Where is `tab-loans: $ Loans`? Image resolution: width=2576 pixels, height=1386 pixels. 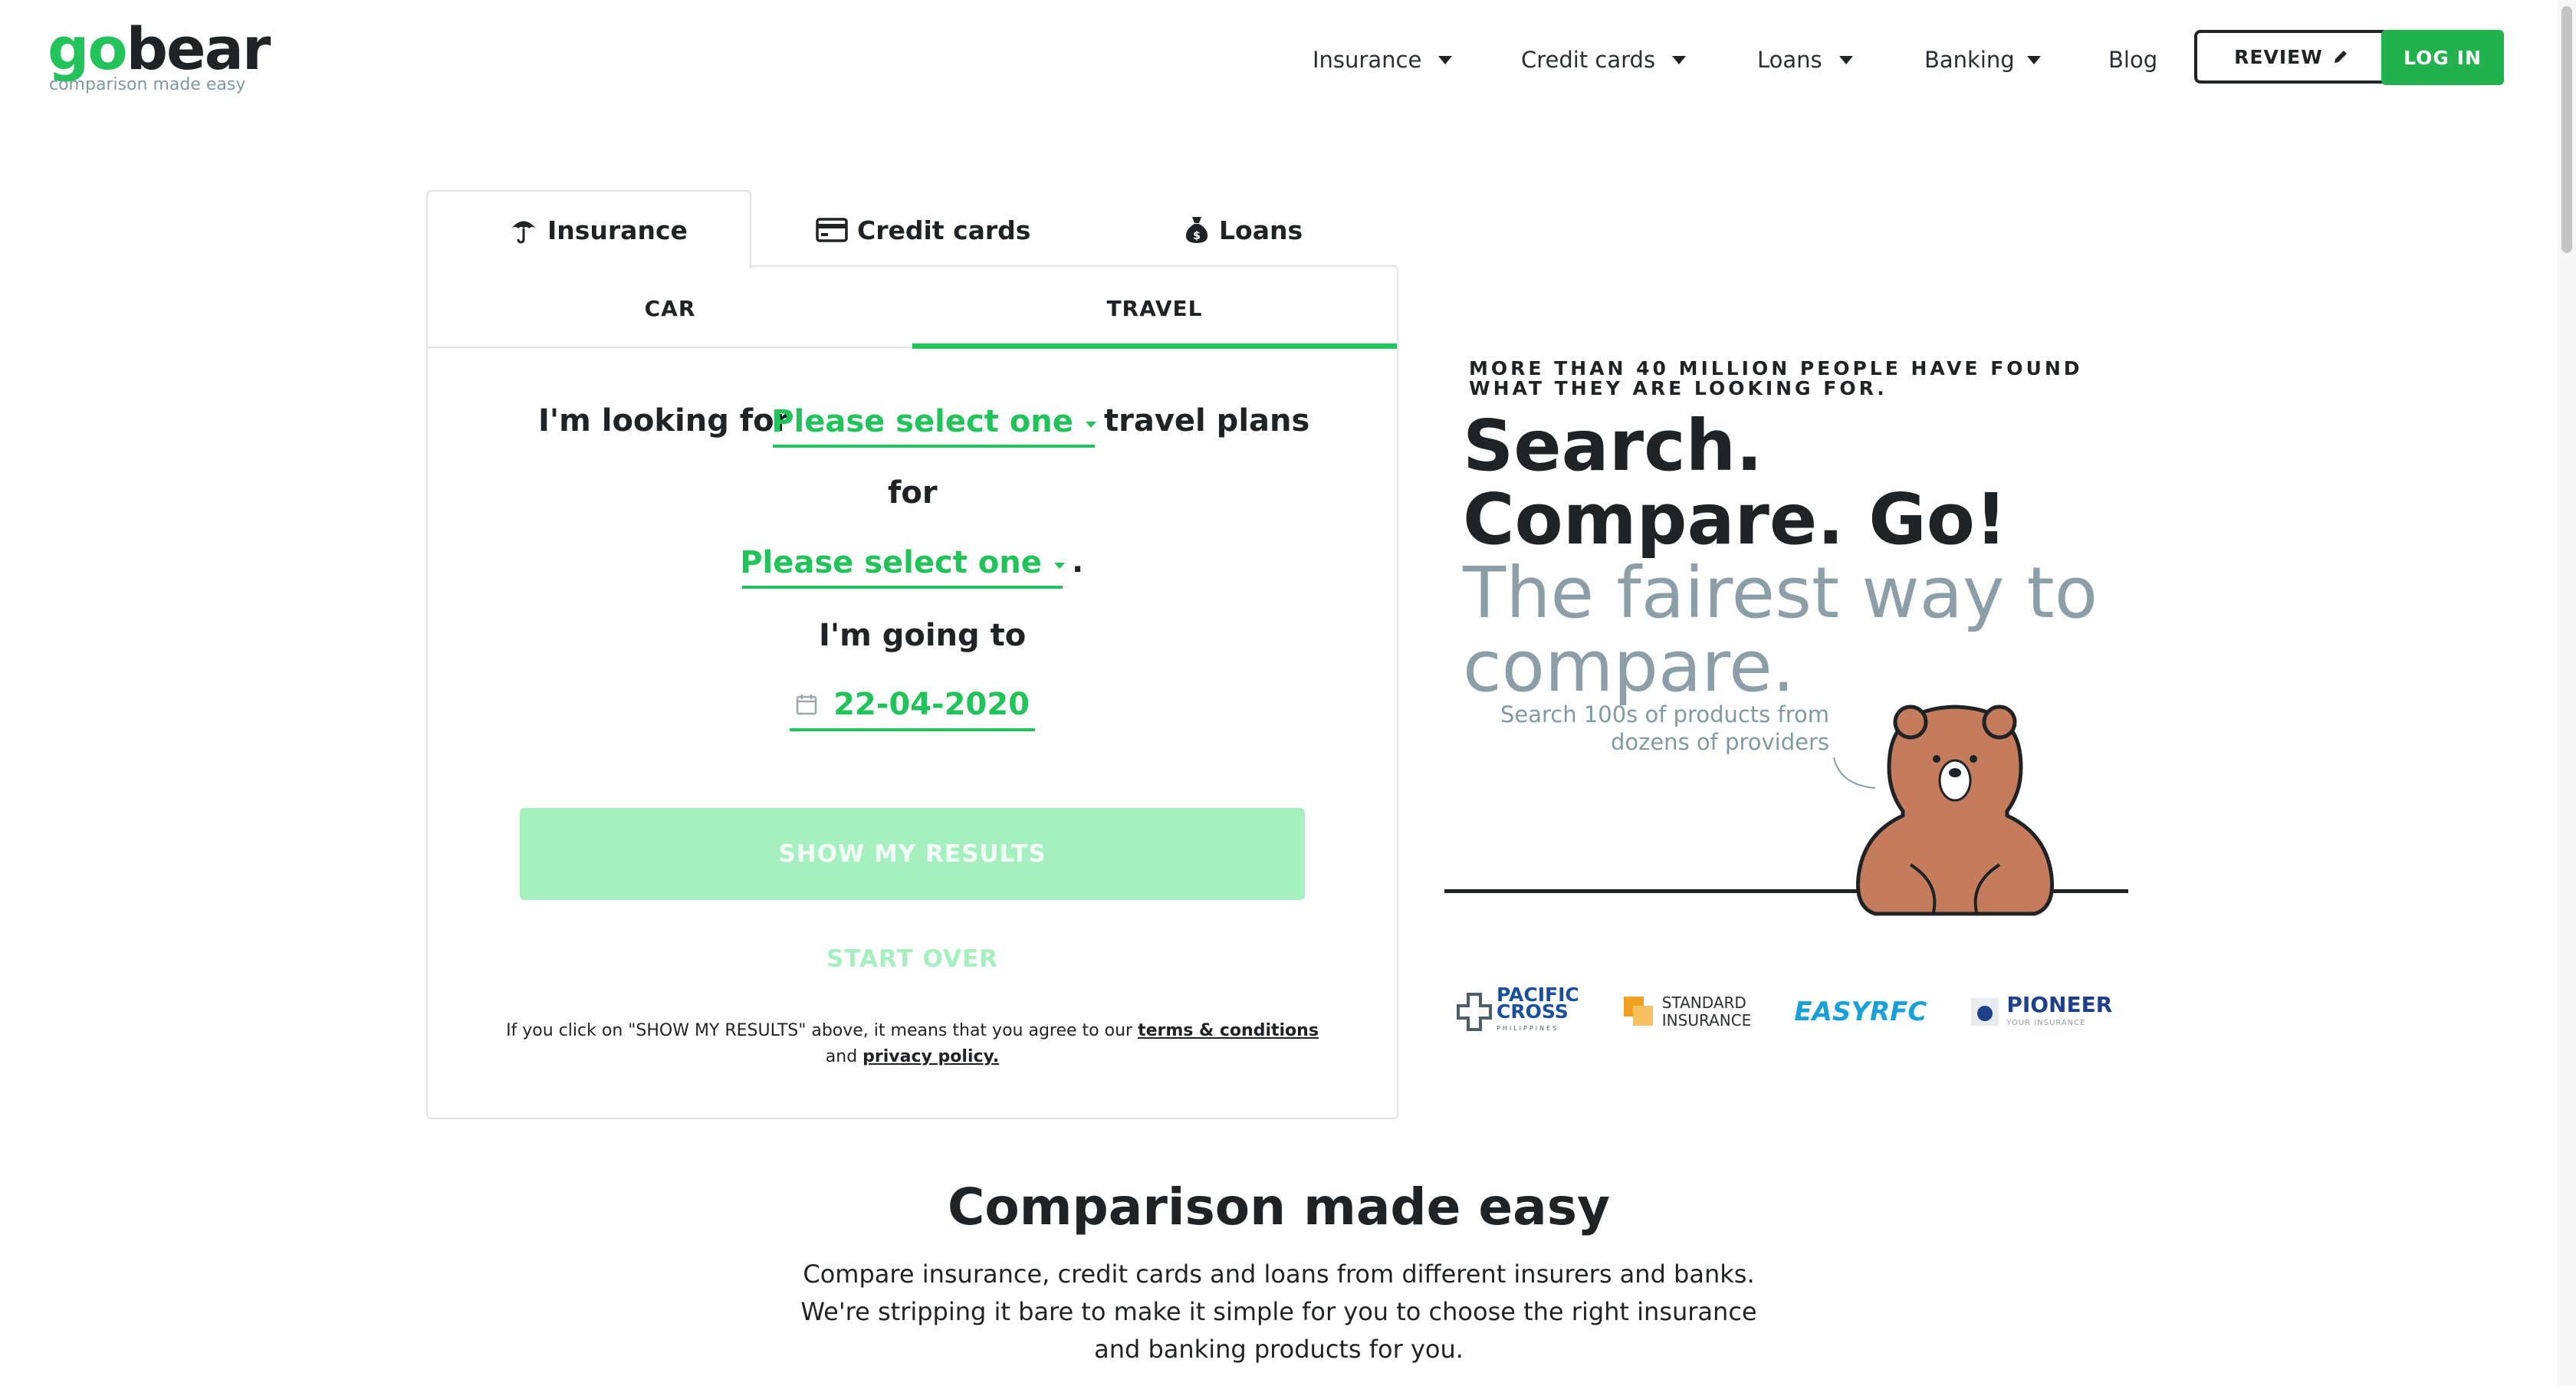 tab-loans: $ Loans is located at coordinates (1244, 230).